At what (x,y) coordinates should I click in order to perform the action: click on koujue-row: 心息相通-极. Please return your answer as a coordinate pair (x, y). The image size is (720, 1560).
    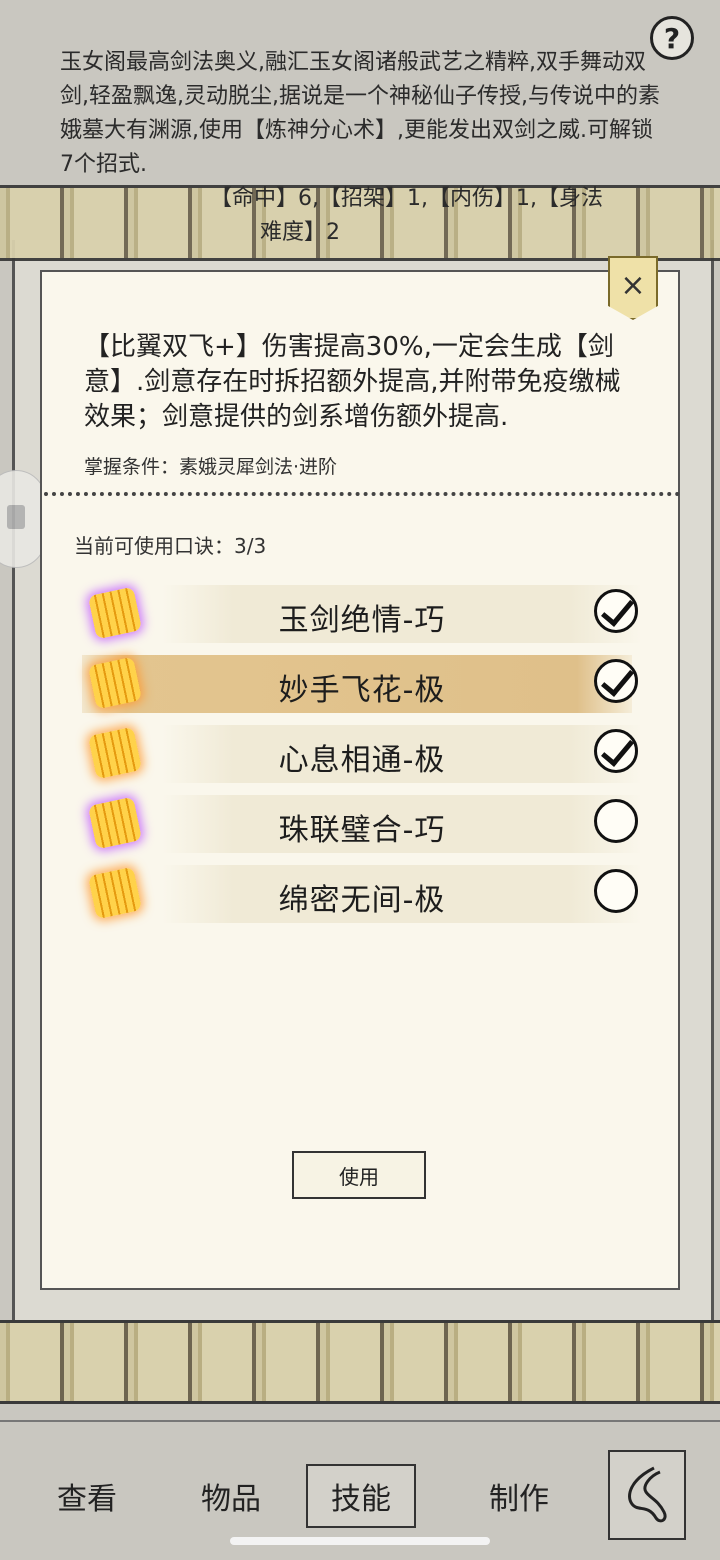
    Looking at the image, I should click on (362, 754).